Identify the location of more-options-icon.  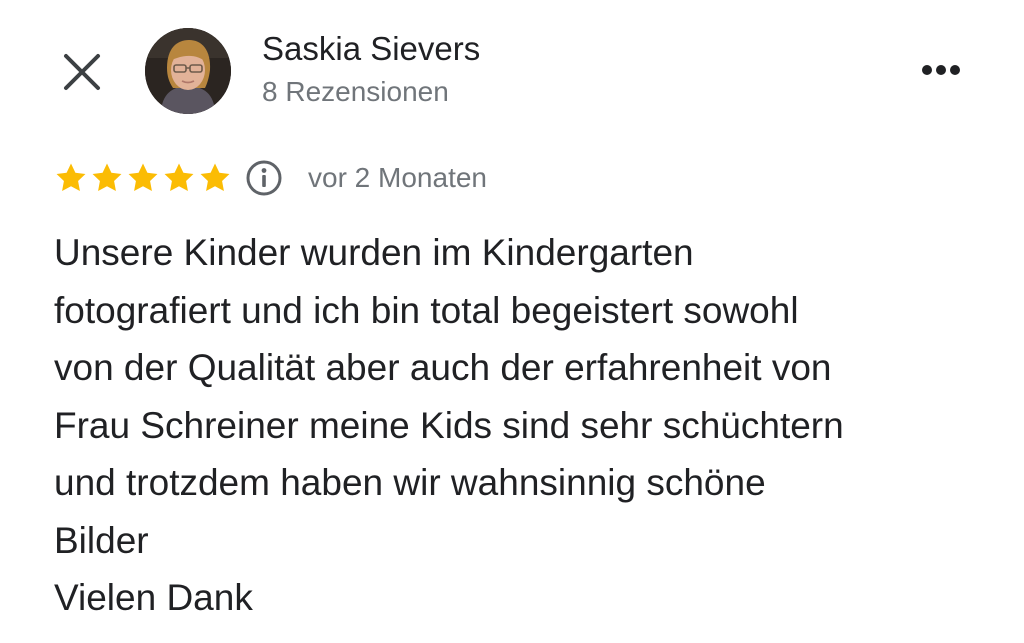
(941, 70).